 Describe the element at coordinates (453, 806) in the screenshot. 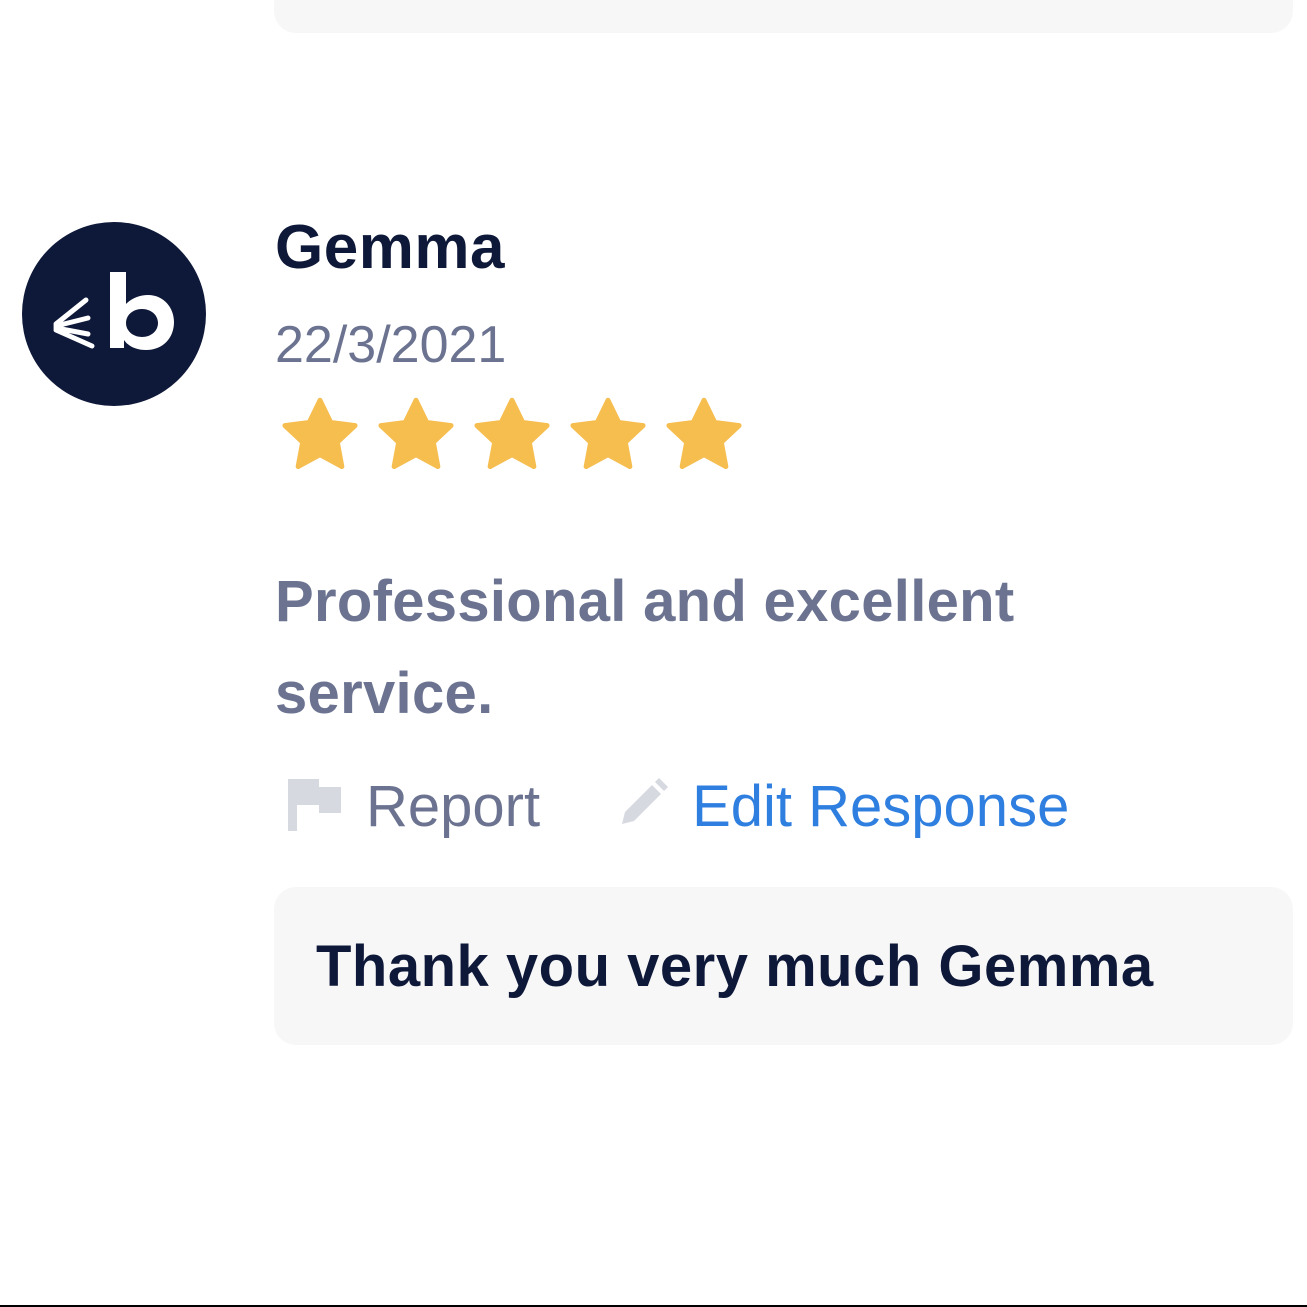

I see `report-label: Report` at that location.